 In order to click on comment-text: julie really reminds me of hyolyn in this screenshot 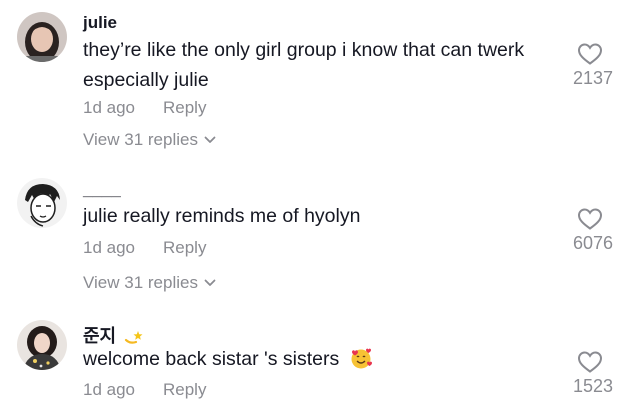, I will do `click(222, 216)`.